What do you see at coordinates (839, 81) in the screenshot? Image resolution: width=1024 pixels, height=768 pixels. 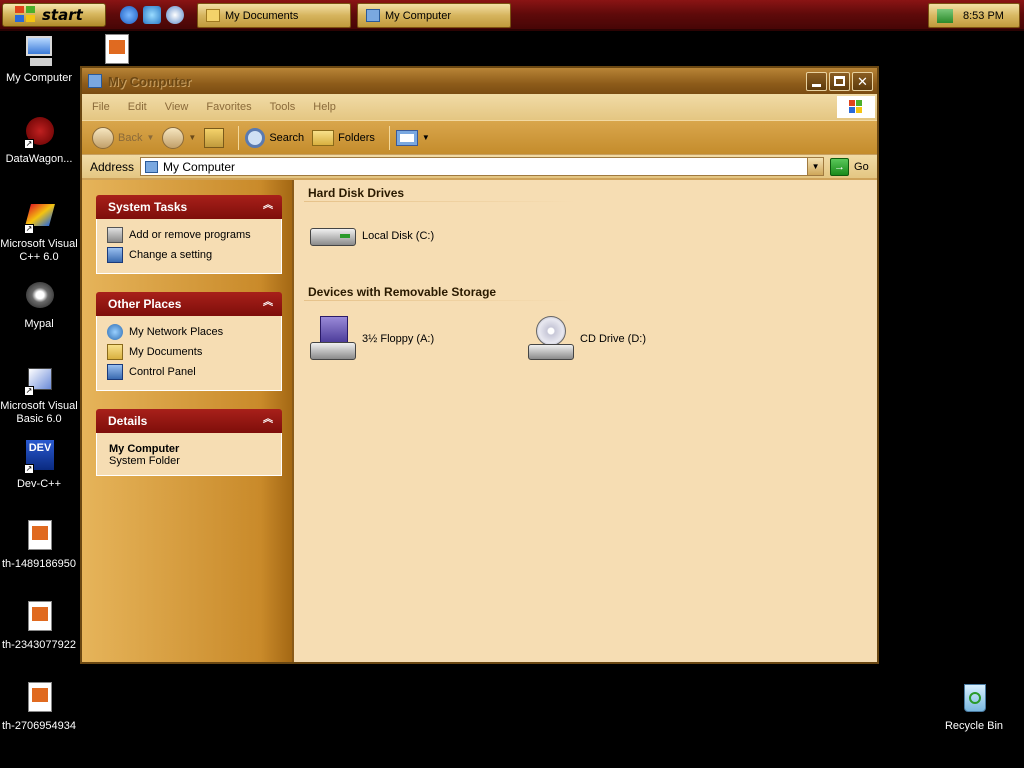 I see `maximize-button` at bounding box center [839, 81].